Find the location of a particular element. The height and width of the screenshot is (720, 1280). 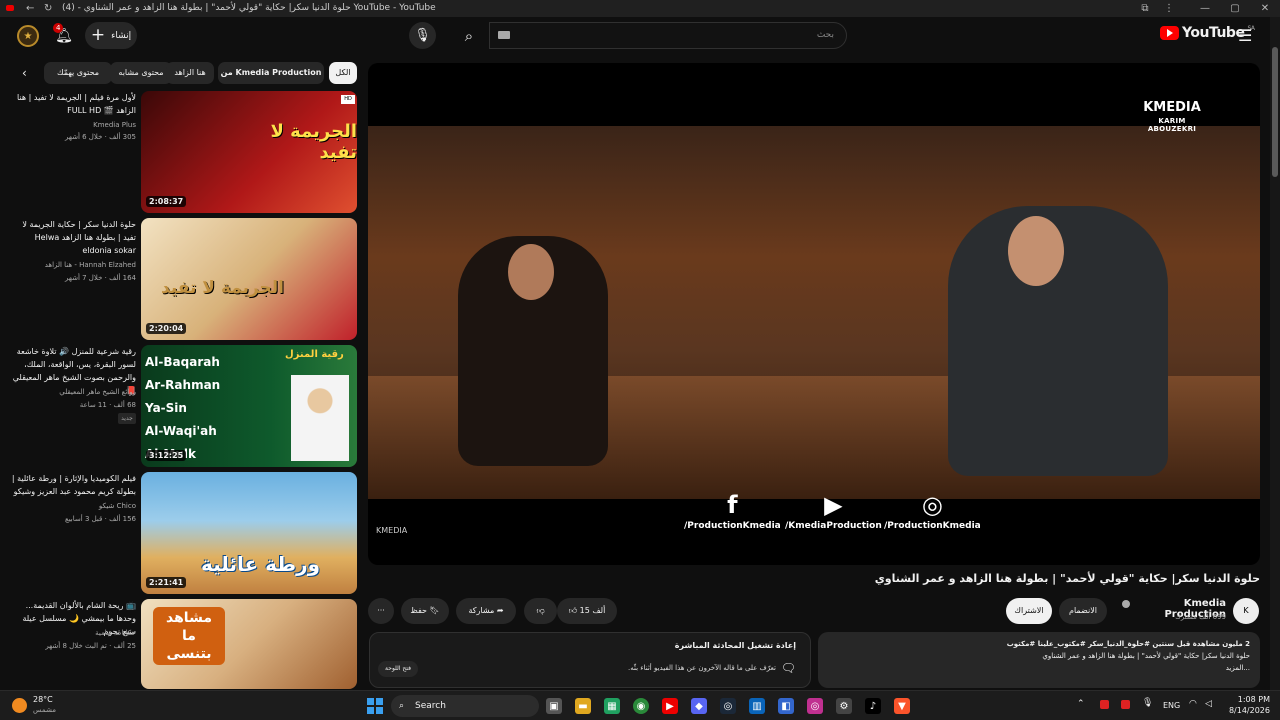

subscriber-count: 699 ألف مشترك is located at coordinates (1200, 617).